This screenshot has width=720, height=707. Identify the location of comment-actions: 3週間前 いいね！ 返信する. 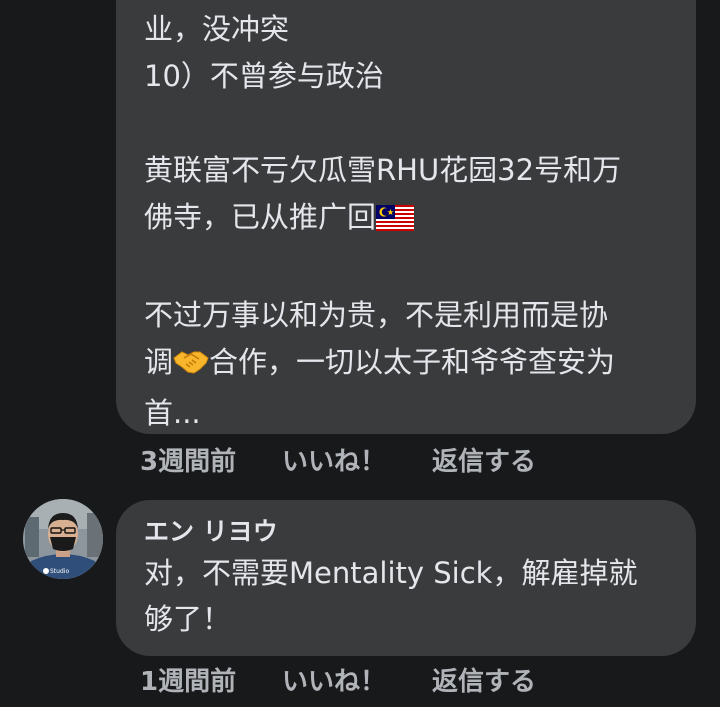
(338, 459).